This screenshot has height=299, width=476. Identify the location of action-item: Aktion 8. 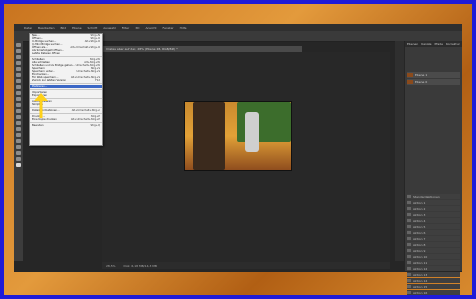
(433, 244).